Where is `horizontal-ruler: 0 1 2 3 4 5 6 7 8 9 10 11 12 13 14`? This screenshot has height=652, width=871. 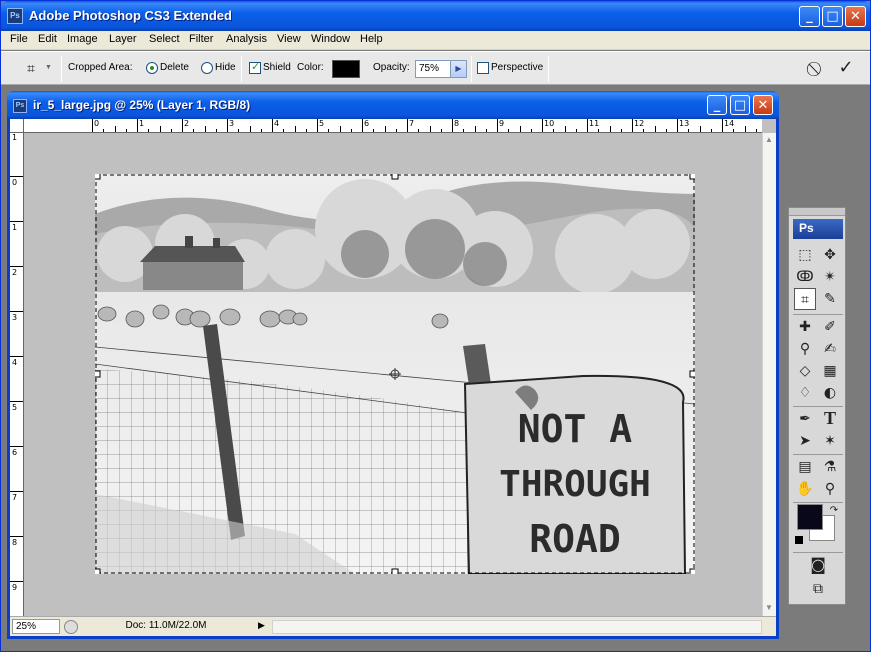 horizontal-ruler: 0 1 2 3 4 5 6 7 8 9 10 11 12 13 14 is located at coordinates (393, 126).